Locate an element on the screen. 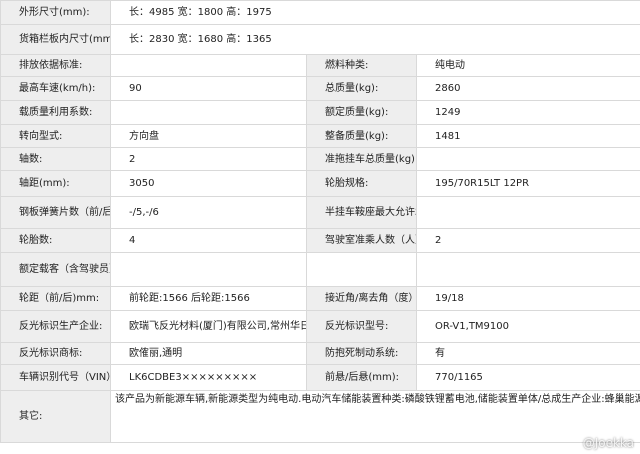 The image size is (640, 454). label-wheelbase: 轴距(mm): is located at coordinates (55, 183).